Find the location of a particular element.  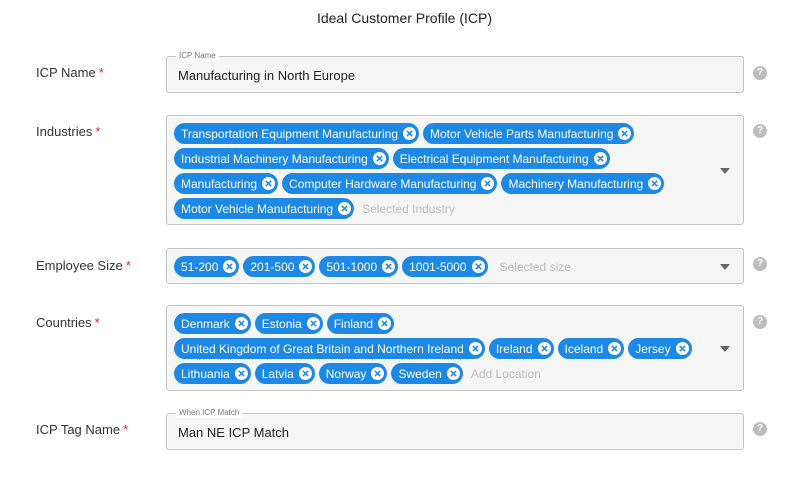

icp-tag-name-floating-label: When ICP Match is located at coordinates (209, 413).